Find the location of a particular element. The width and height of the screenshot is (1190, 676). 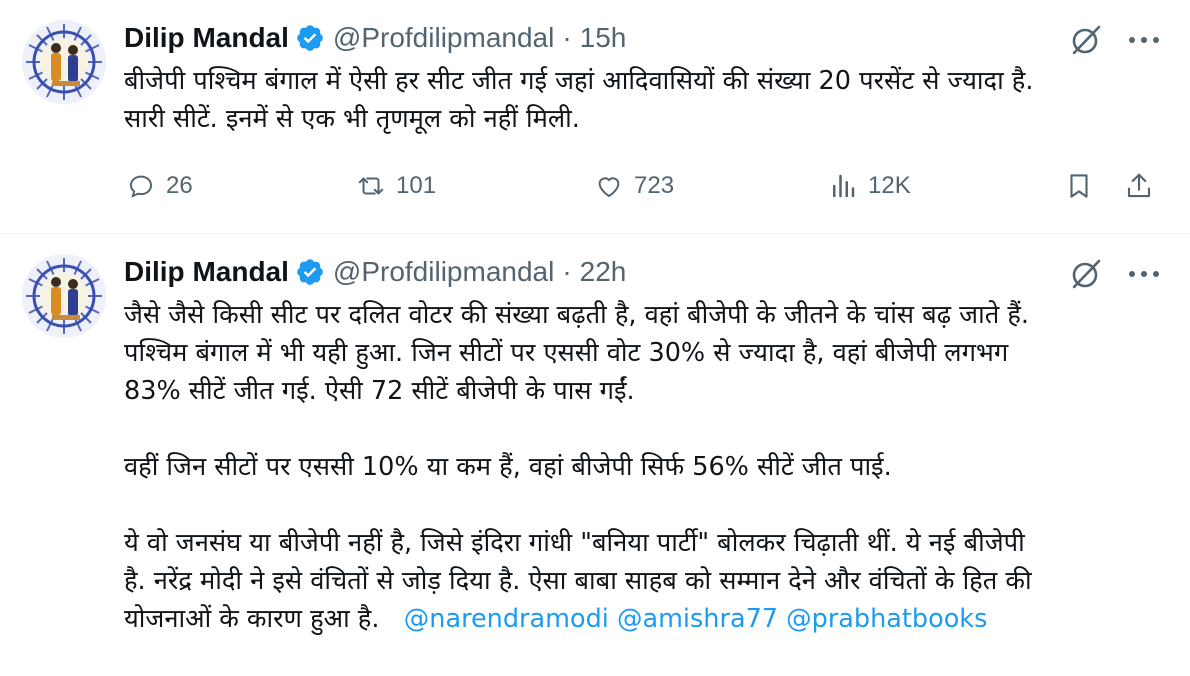

tweet-header: Dilip Mandal @Profdilipmandal · 22h is located at coordinates (375, 272).